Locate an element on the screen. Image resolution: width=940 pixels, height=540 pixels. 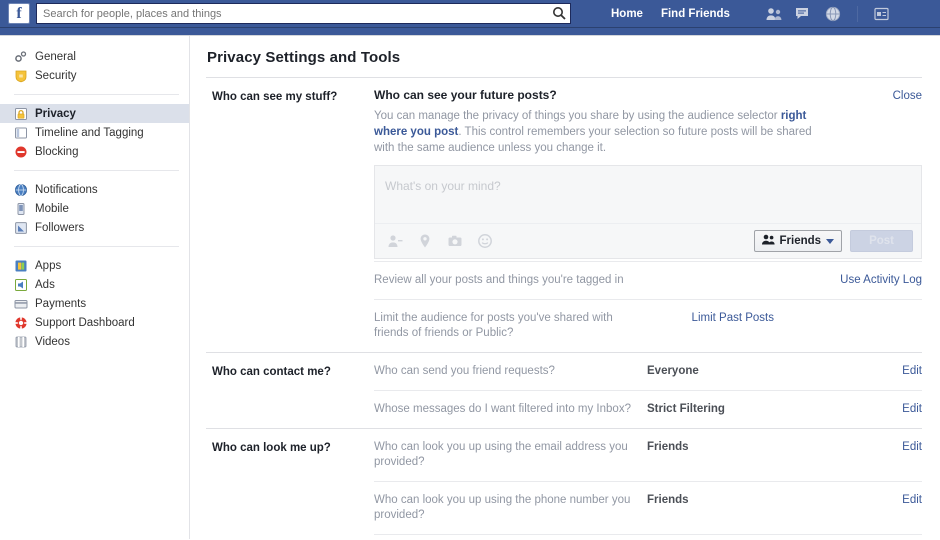
composer-toolbar: Friends Post is located at coordinates (648, 241).